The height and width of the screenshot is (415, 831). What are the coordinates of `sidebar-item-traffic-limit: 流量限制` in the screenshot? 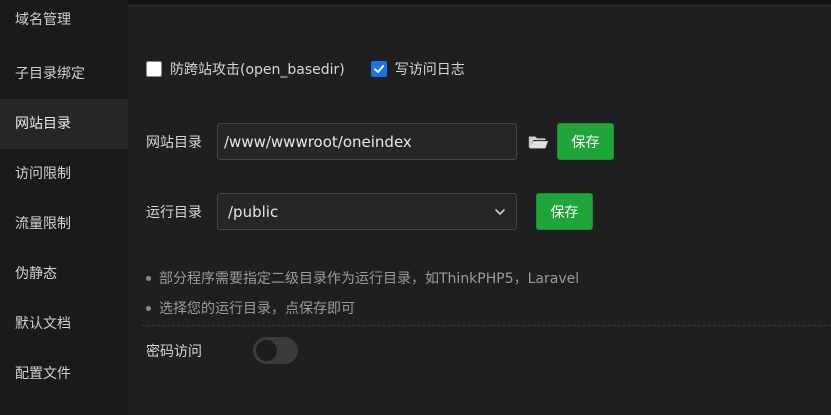 It's located at (64, 224).